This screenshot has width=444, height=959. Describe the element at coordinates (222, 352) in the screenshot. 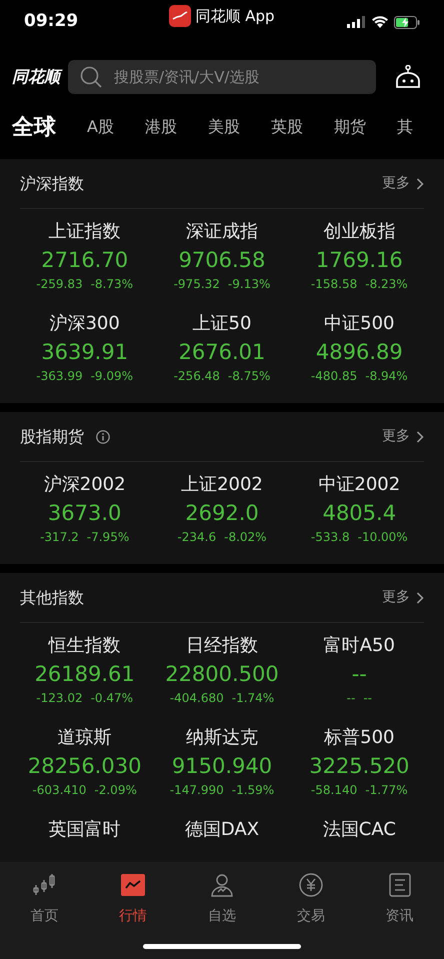

I see `index-price: 2676.01` at that location.